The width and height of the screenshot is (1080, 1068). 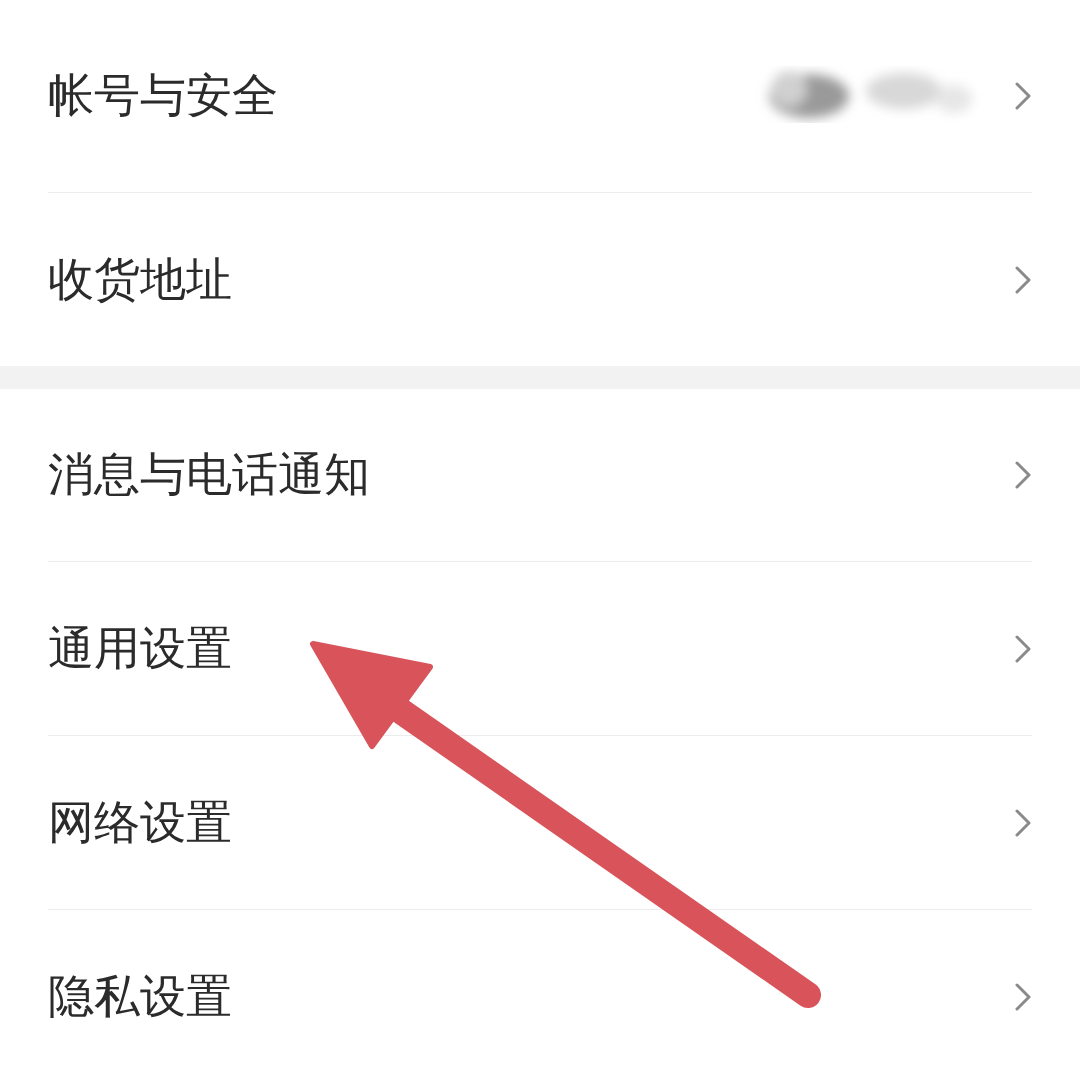 What do you see at coordinates (531, 475) in the screenshot?
I see `settings-item-label: 消息与电话通知` at bounding box center [531, 475].